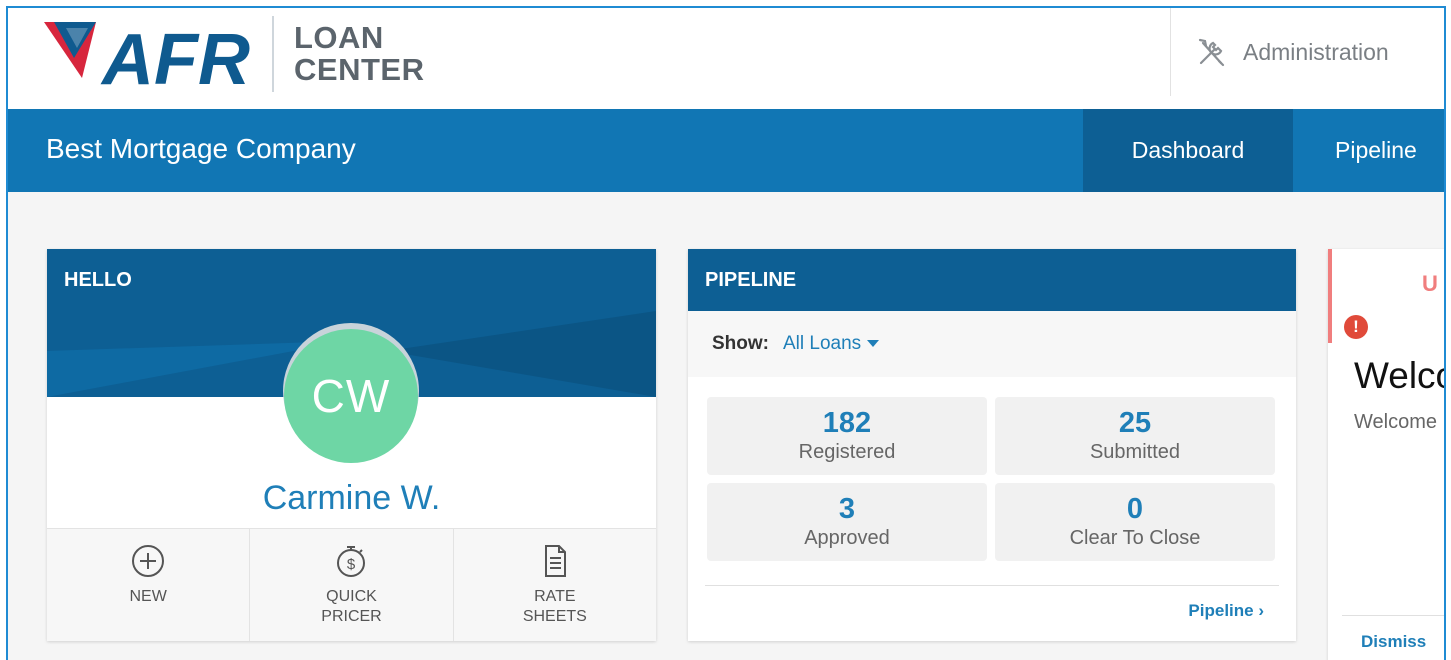  What do you see at coordinates (1400, 375) in the screenshot?
I see `notice-title: Welco` at bounding box center [1400, 375].